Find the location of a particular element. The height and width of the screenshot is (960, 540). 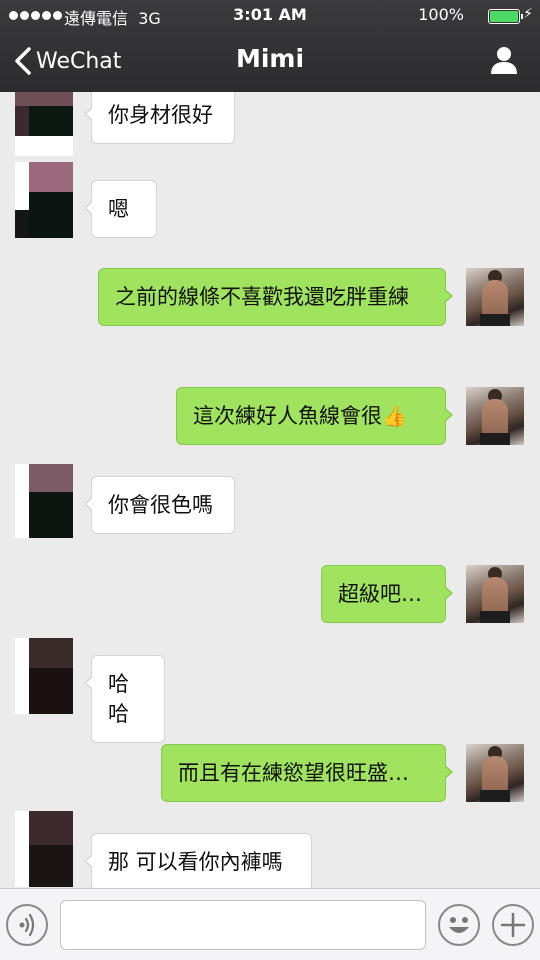

message-text: 這次練好人魚線會很 is located at coordinates (287, 416).